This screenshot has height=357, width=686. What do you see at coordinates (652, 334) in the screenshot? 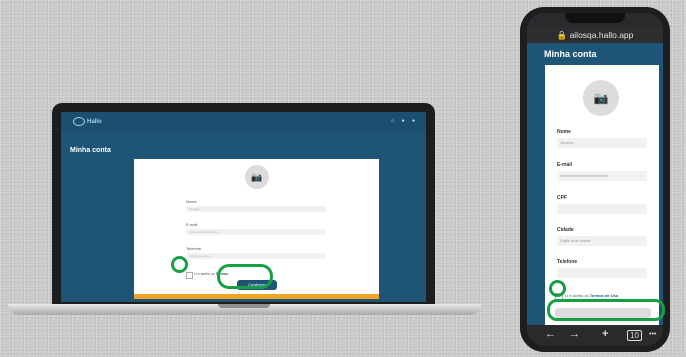
I see `more-icon: •••` at bounding box center [652, 334].